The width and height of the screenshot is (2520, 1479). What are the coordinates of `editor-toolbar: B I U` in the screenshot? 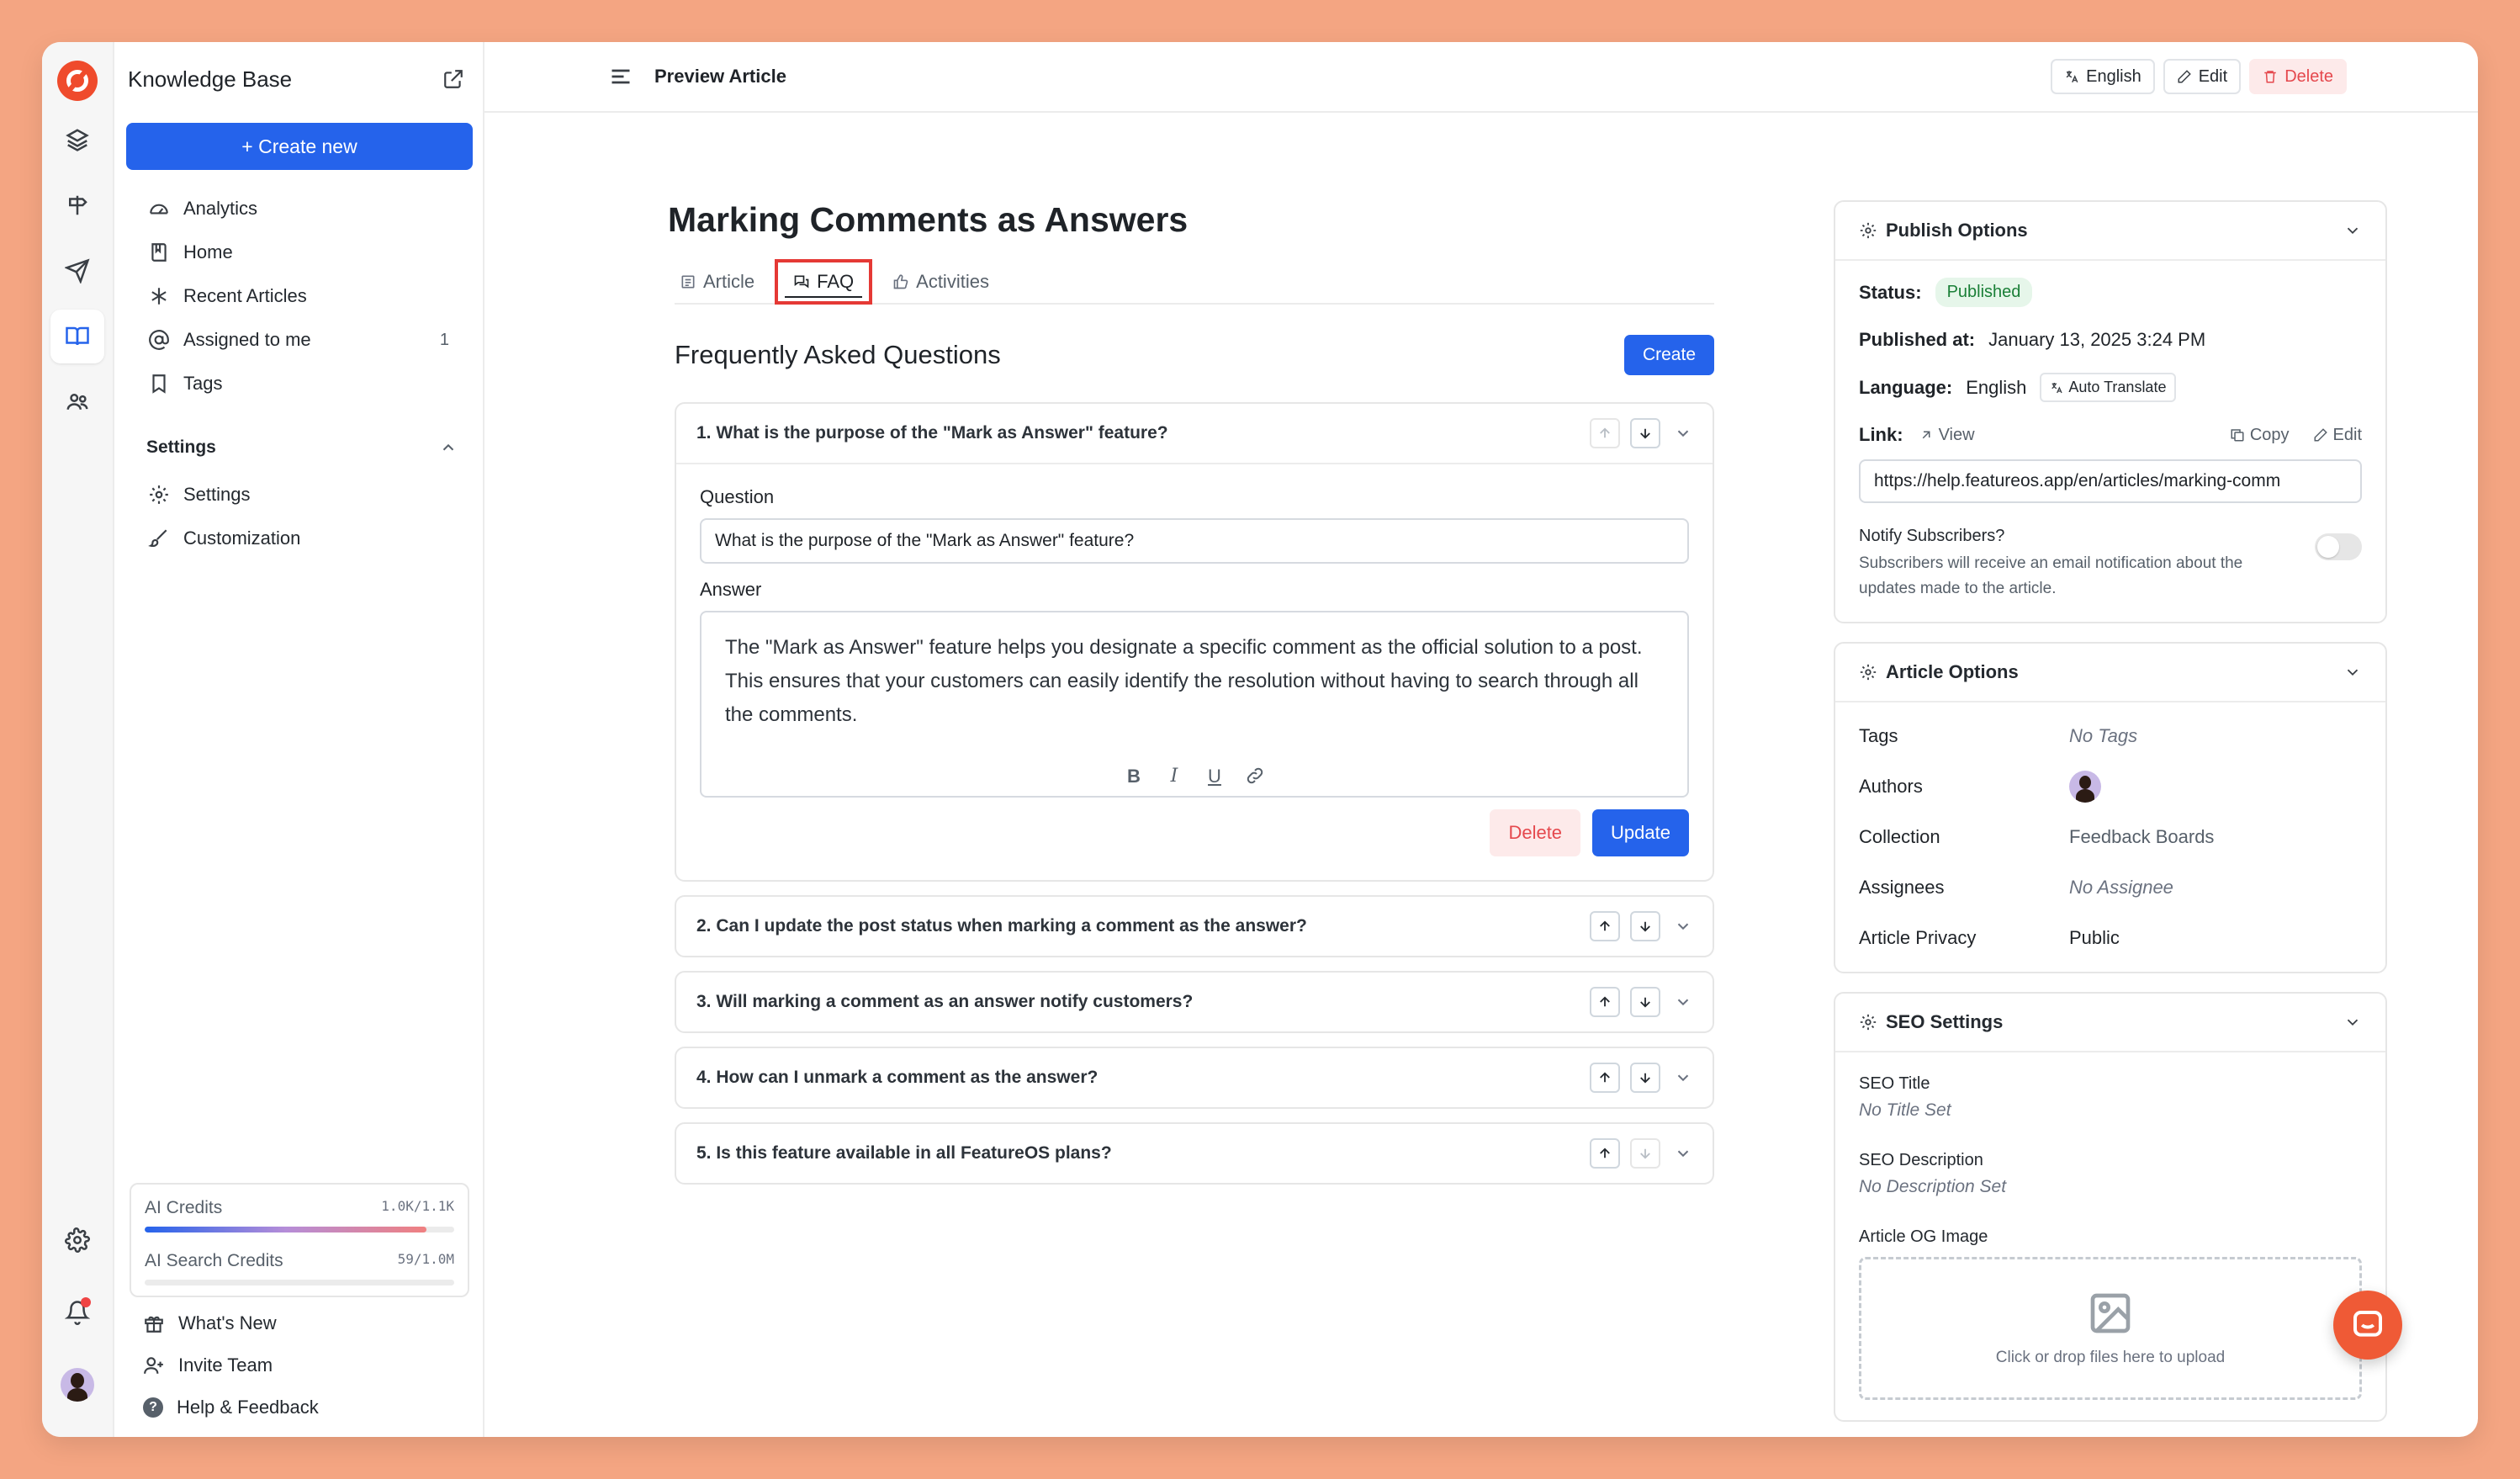 It's located at (1194, 776).